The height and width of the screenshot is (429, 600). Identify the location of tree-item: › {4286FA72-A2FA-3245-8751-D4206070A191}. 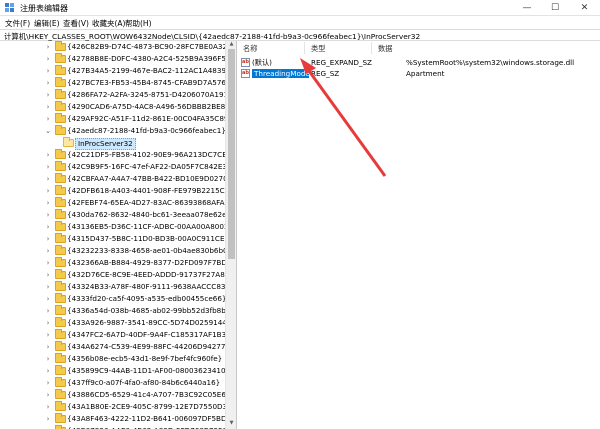
(116, 95).